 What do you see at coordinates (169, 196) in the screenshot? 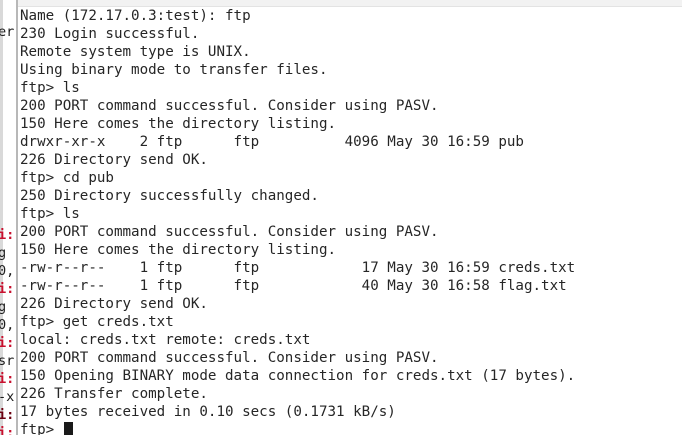
I see `terminal-line: 250 Directory successfully changed.` at bounding box center [169, 196].